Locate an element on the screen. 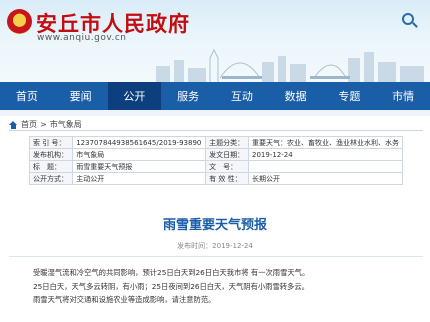 The width and height of the screenshot is (430, 322). article-paragraph: 雨雪天气将对交通和设施农业等造成影响，请注意防范。 is located at coordinates (124, 299).